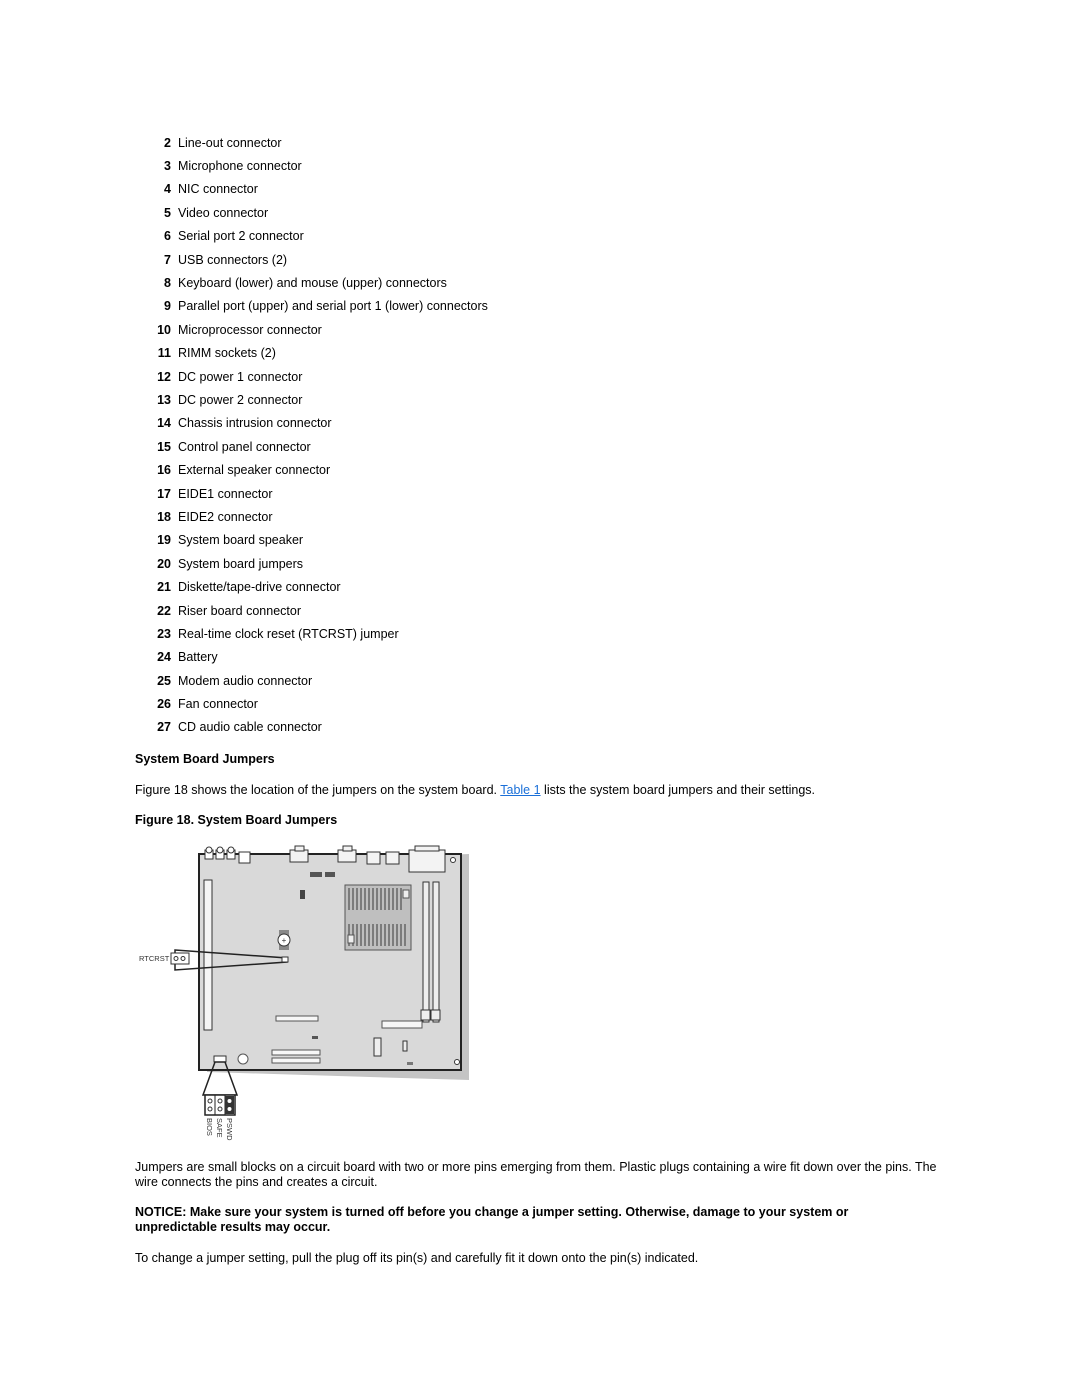 Image resolution: width=1080 pixels, height=1397 pixels. What do you see at coordinates (218, 704) in the screenshot?
I see `legend-label: Fan connector` at bounding box center [218, 704].